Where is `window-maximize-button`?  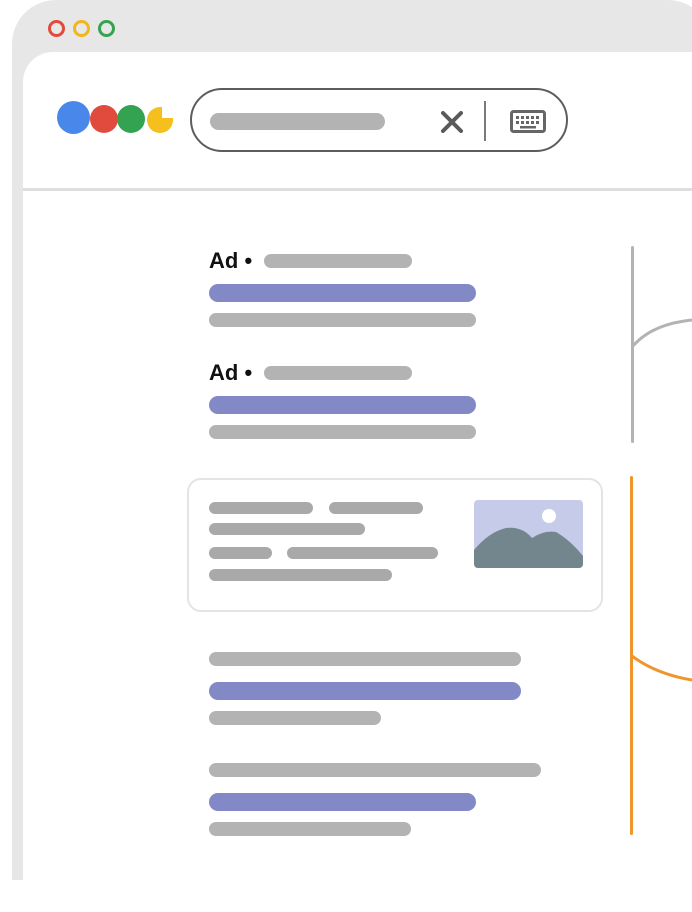 window-maximize-button is located at coordinates (106, 28).